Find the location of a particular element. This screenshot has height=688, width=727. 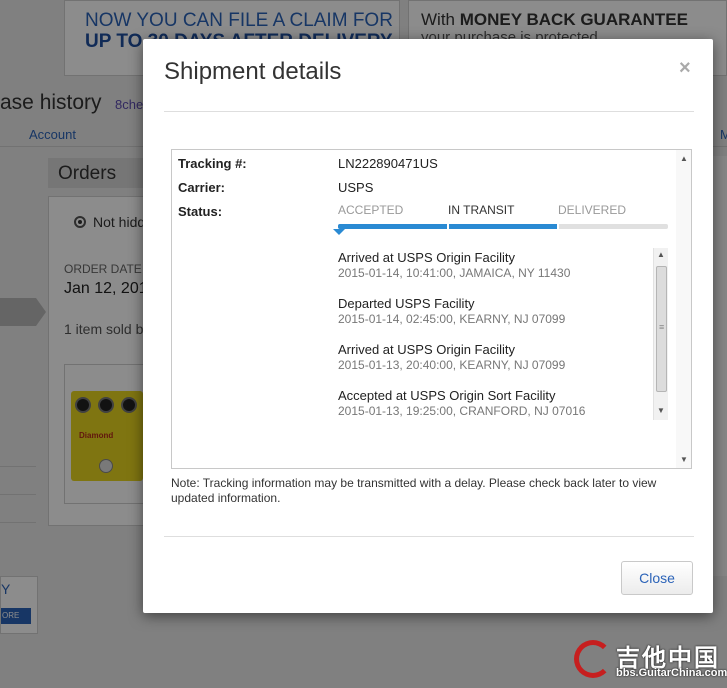

status-steps: ACCEPTED IN TRANSIT DELIVERED is located at coordinates (503, 210).